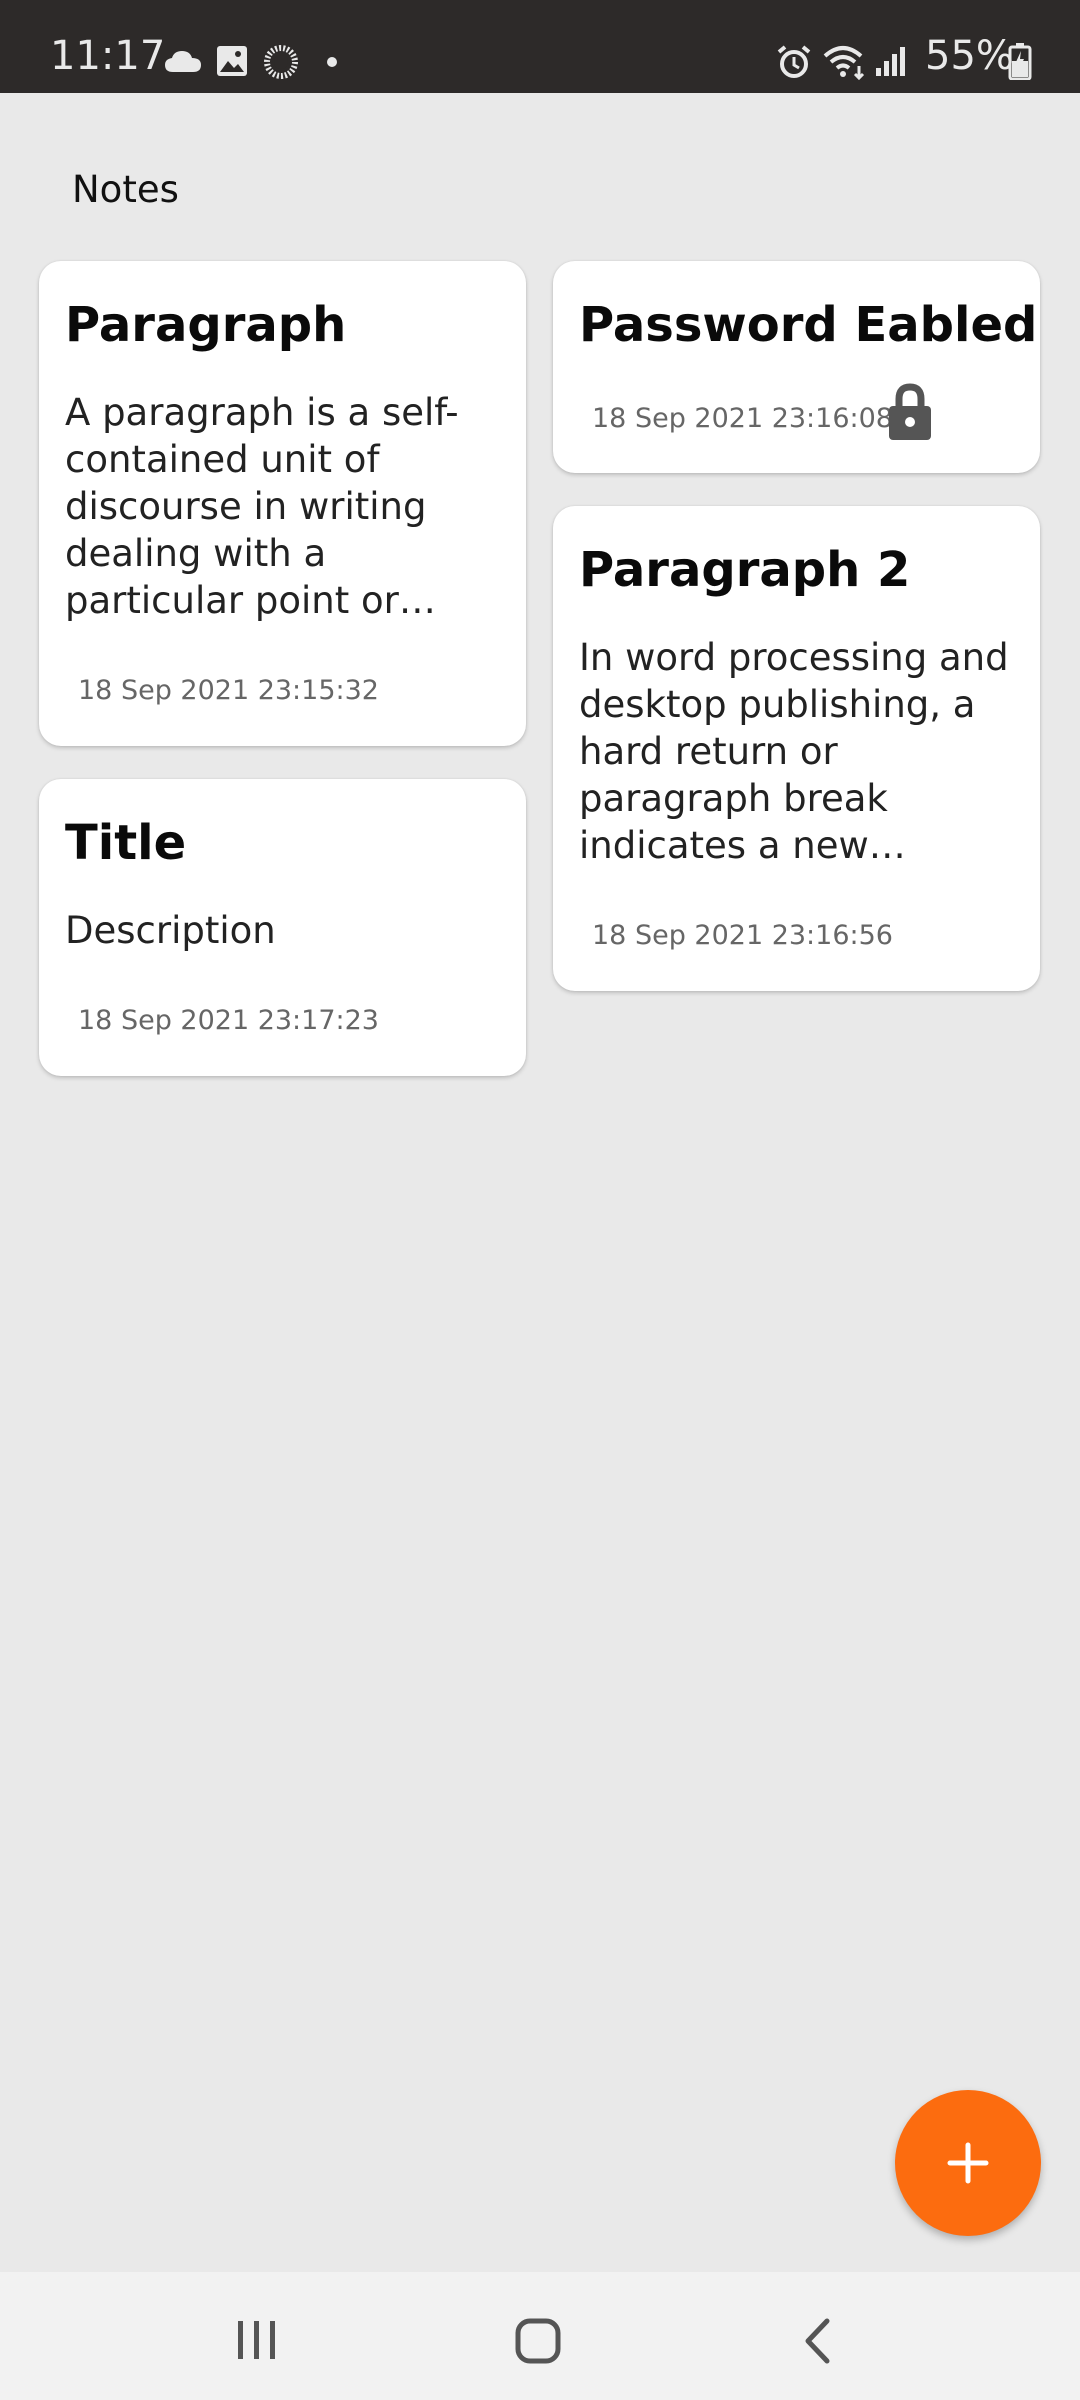 The image size is (1080, 2400). Describe the element at coordinates (206, 325) in the screenshot. I see `note-title: Paragraph` at that location.